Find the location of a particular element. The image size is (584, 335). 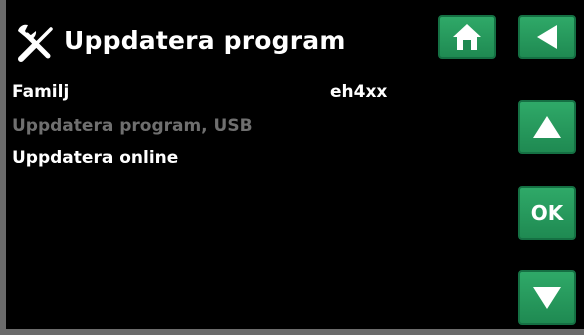

page-title: Uppdatera program is located at coordinates (205, 40).